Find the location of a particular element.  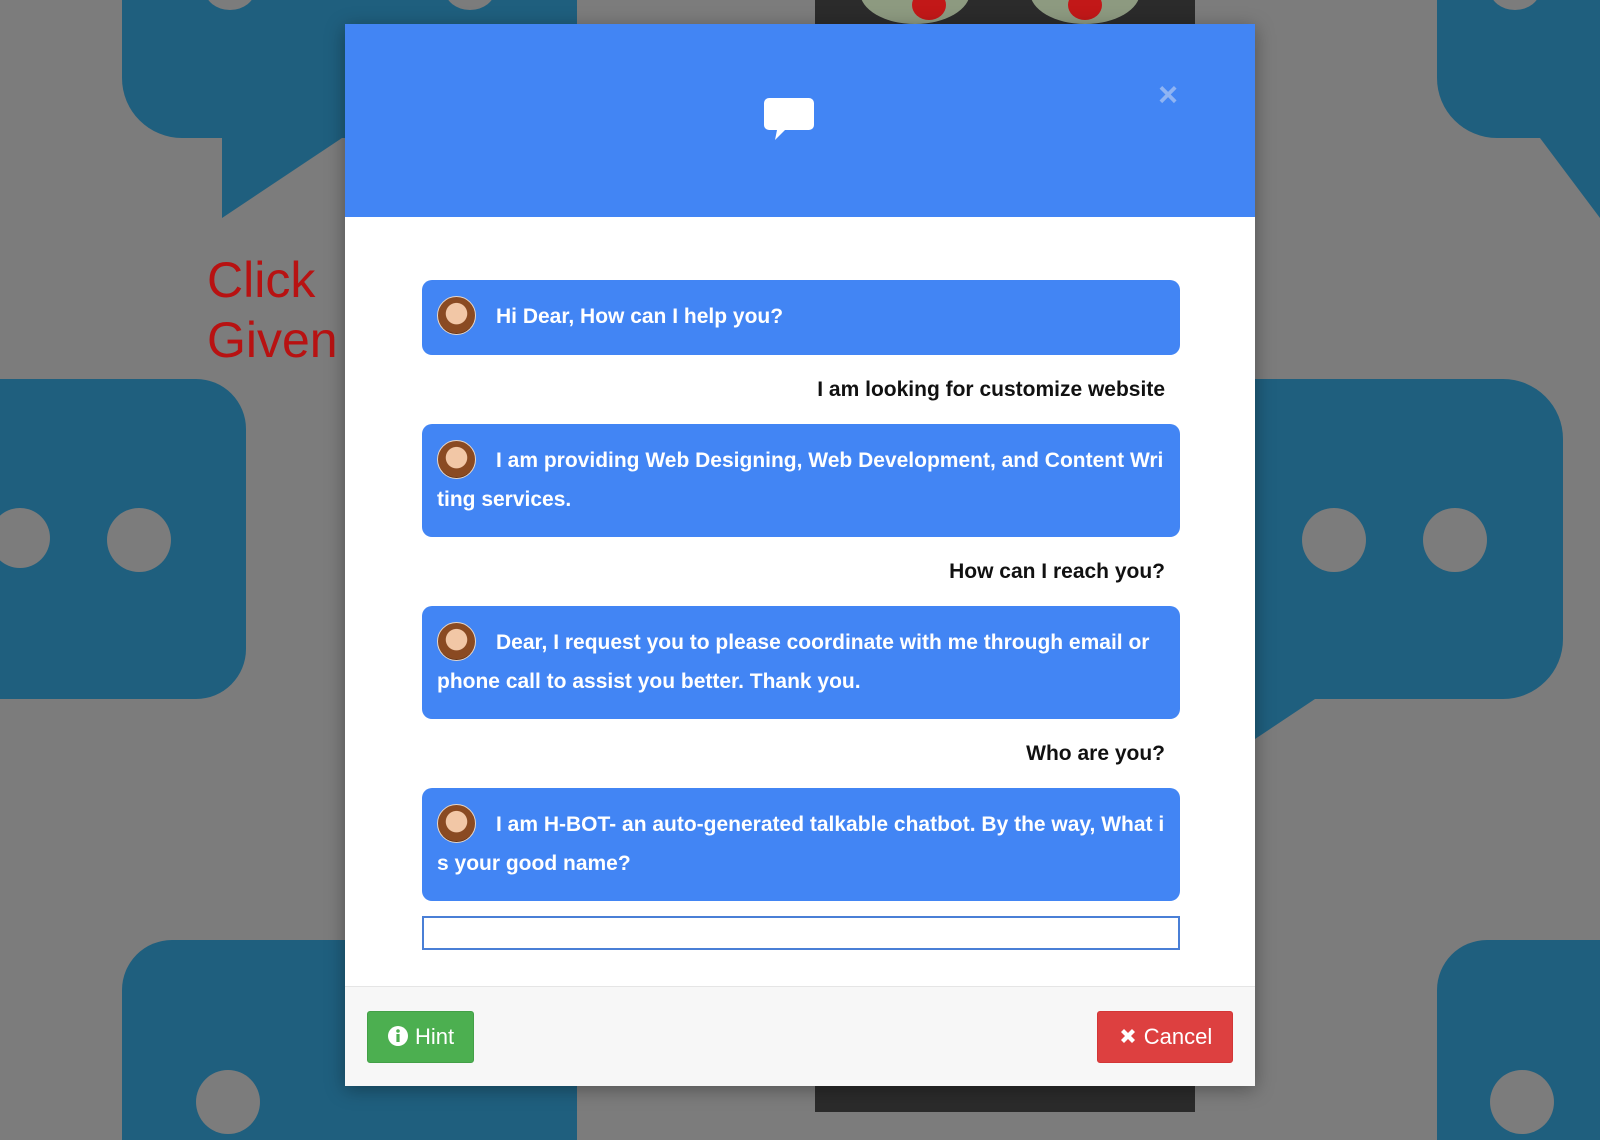

background-text: Click Given is located at coordinates (272, 310).